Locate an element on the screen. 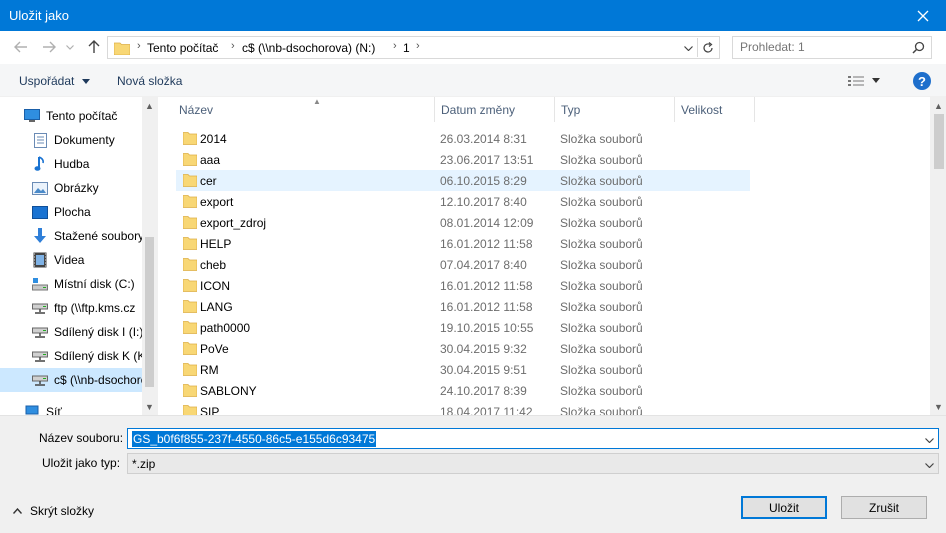  sidebar-item-local-disk: Místní disk (C:) is located at coordinates (71, 284).